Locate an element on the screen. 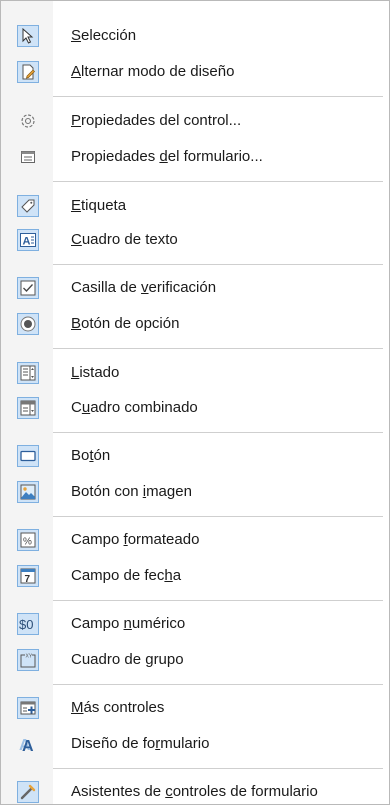 This screenshot has height=809, width=390. menu-item-label: Cuadro de grupo is located at coordinates (127, 659).